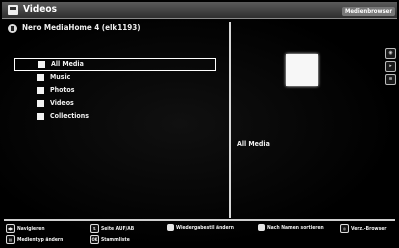  What do you see at coordinates (344, 228) in the screenshot?
I see `browser-key-icon: ◎` at bounding box center [344, 228].